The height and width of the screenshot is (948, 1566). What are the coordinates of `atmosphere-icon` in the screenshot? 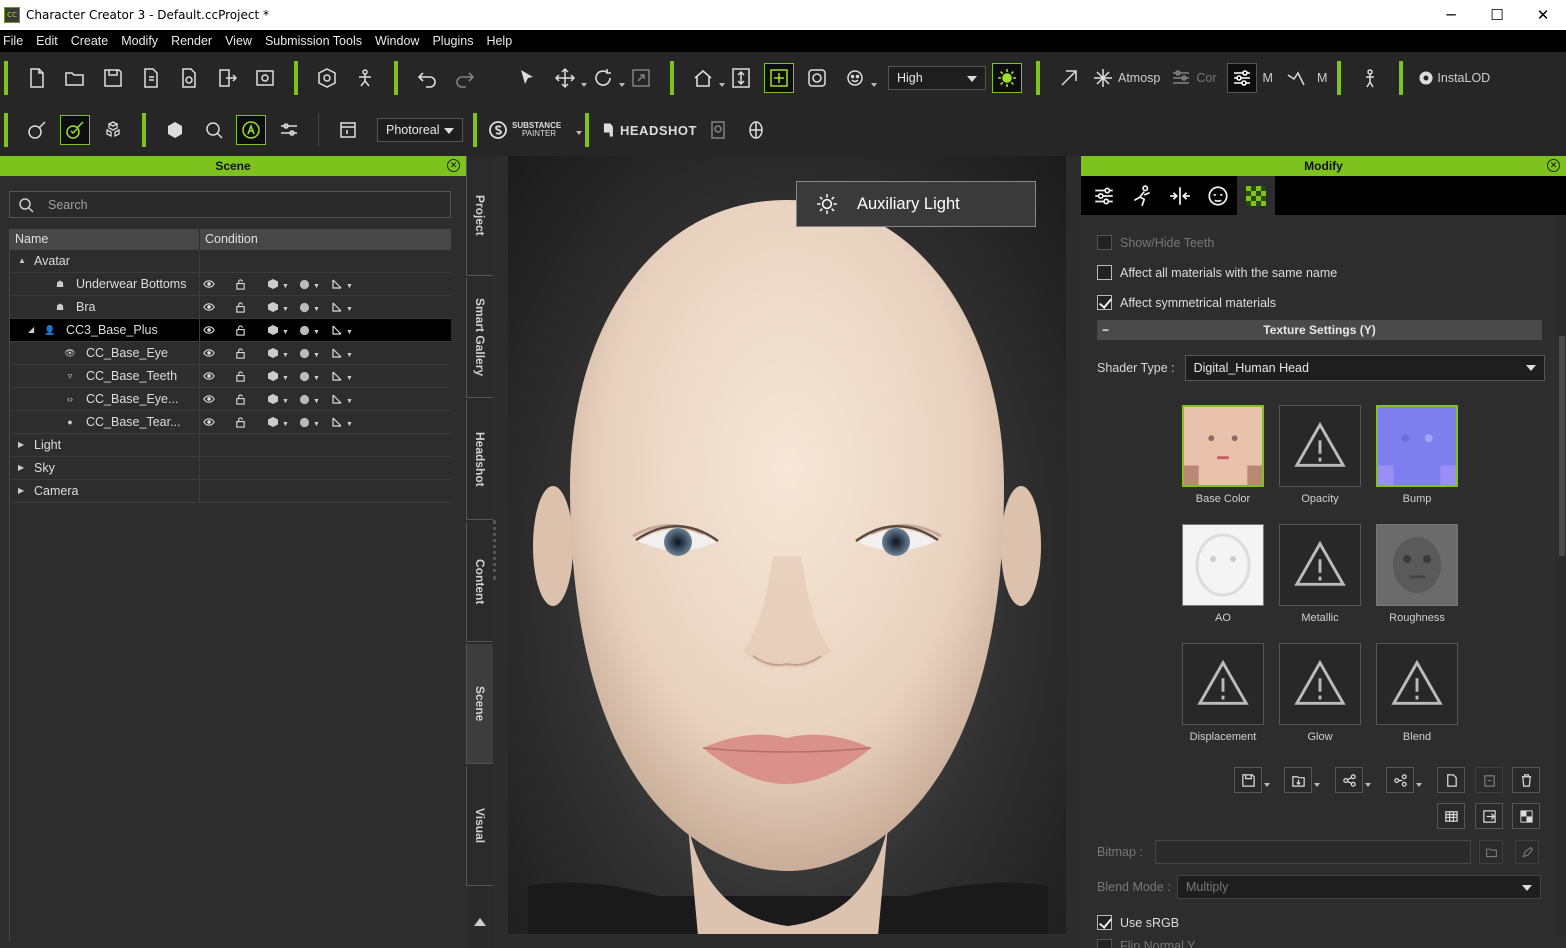 It's located at (1103, 78).